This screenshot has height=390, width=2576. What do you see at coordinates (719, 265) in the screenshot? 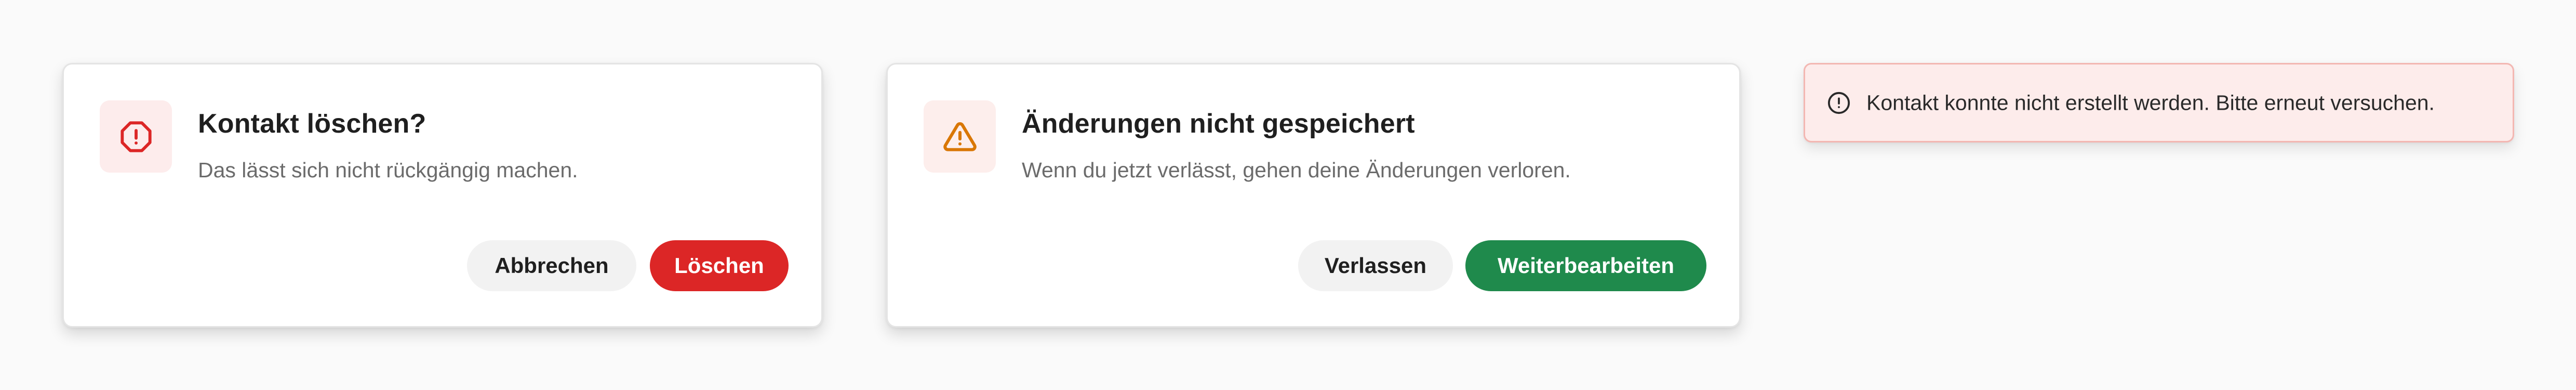
I see `delete-button: Löschen` at bounding box center [719, 265].